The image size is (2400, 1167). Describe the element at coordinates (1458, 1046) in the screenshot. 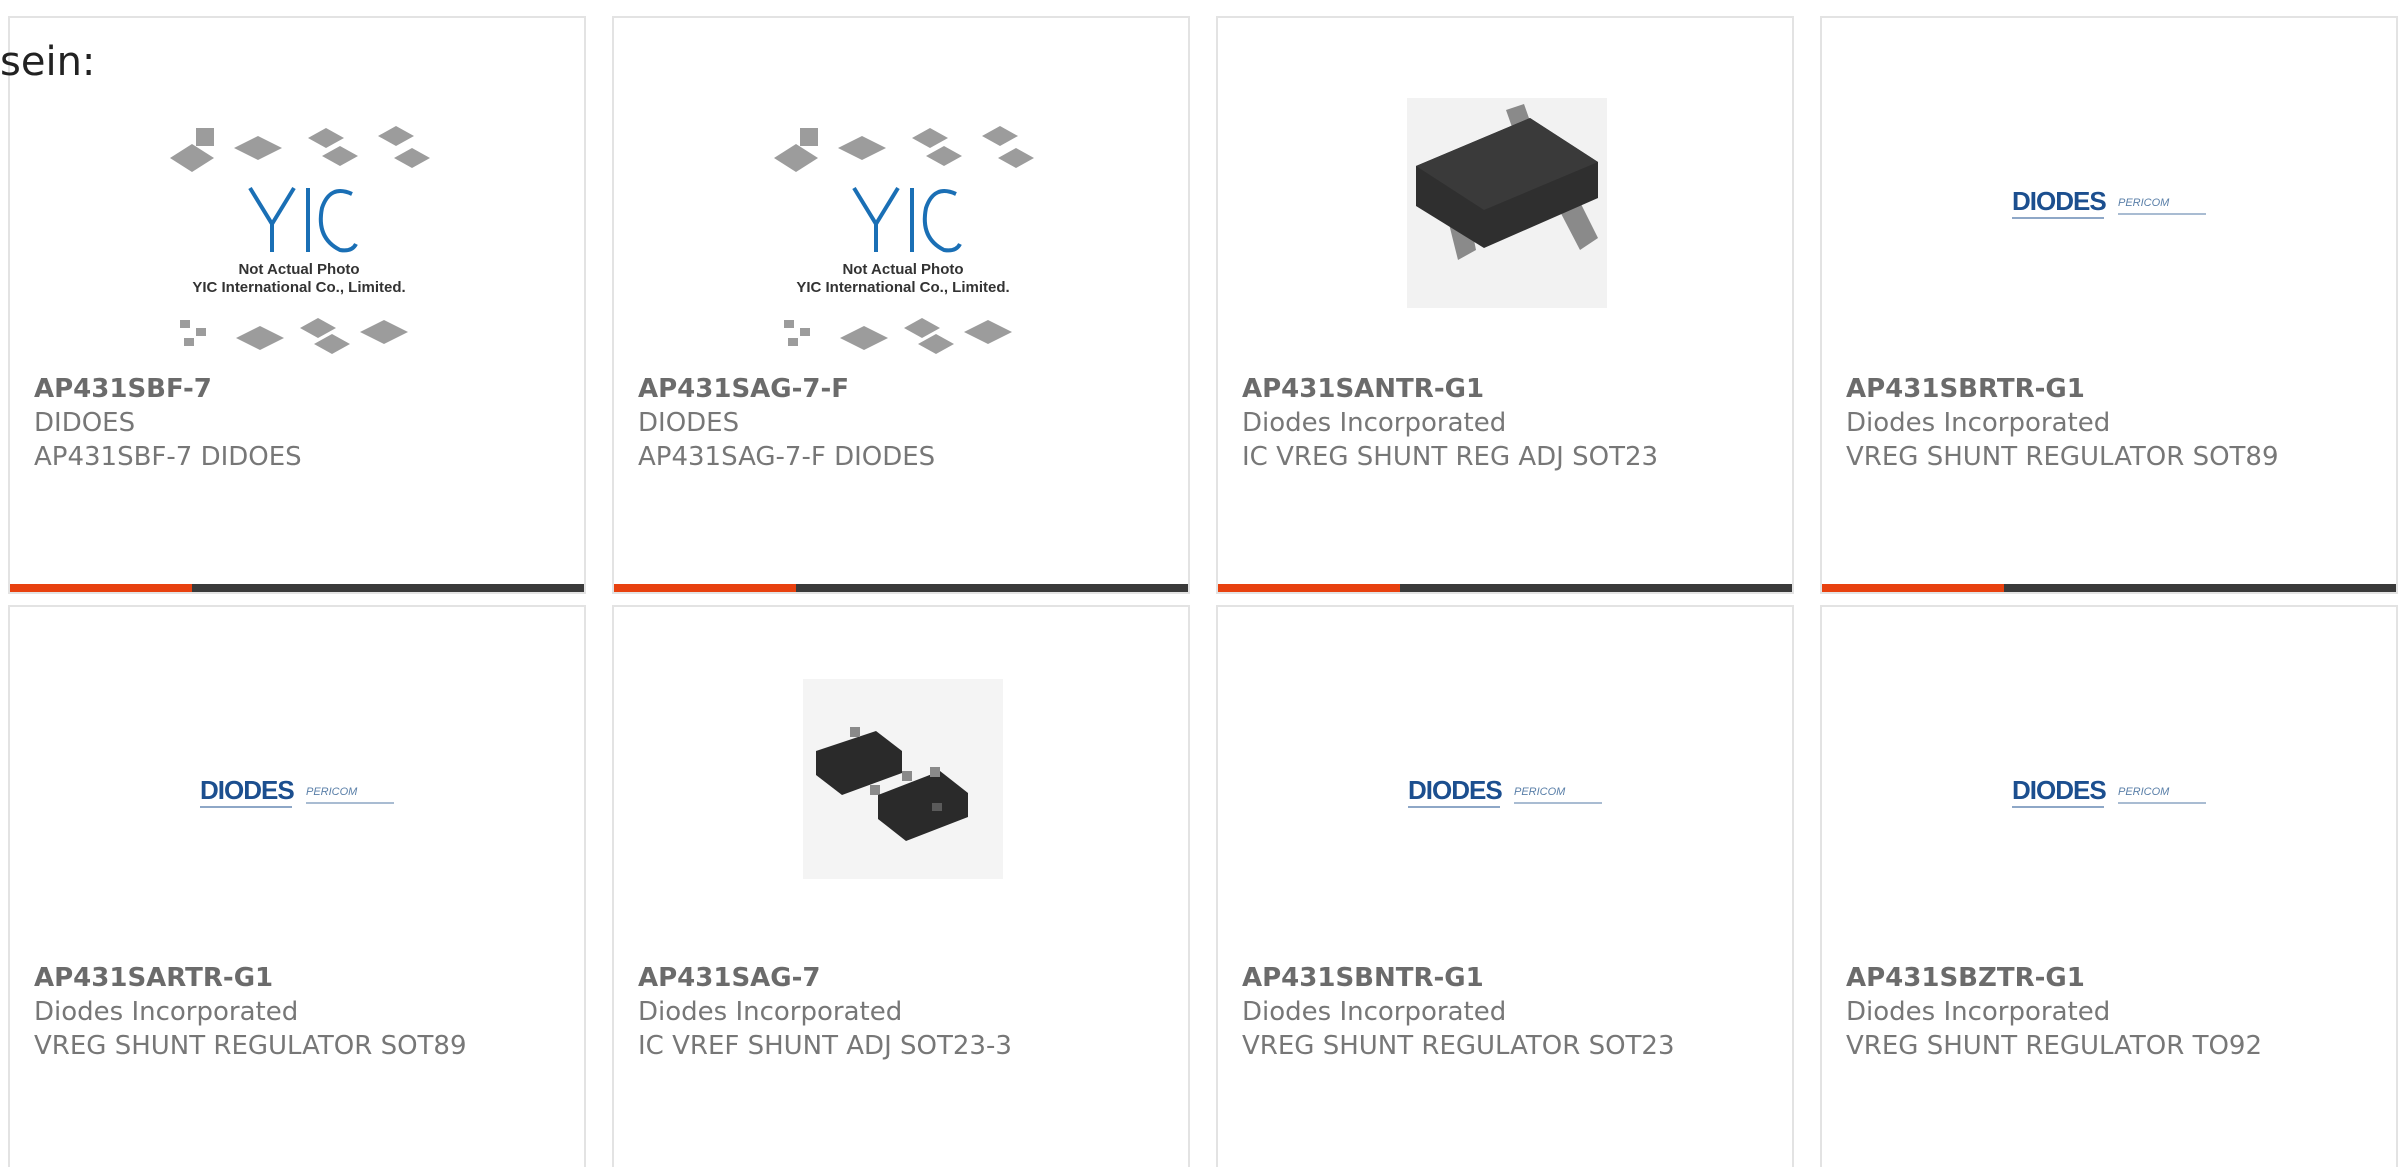

I see `description: VREG SHUNT REGULATOR SOT23` at that location.